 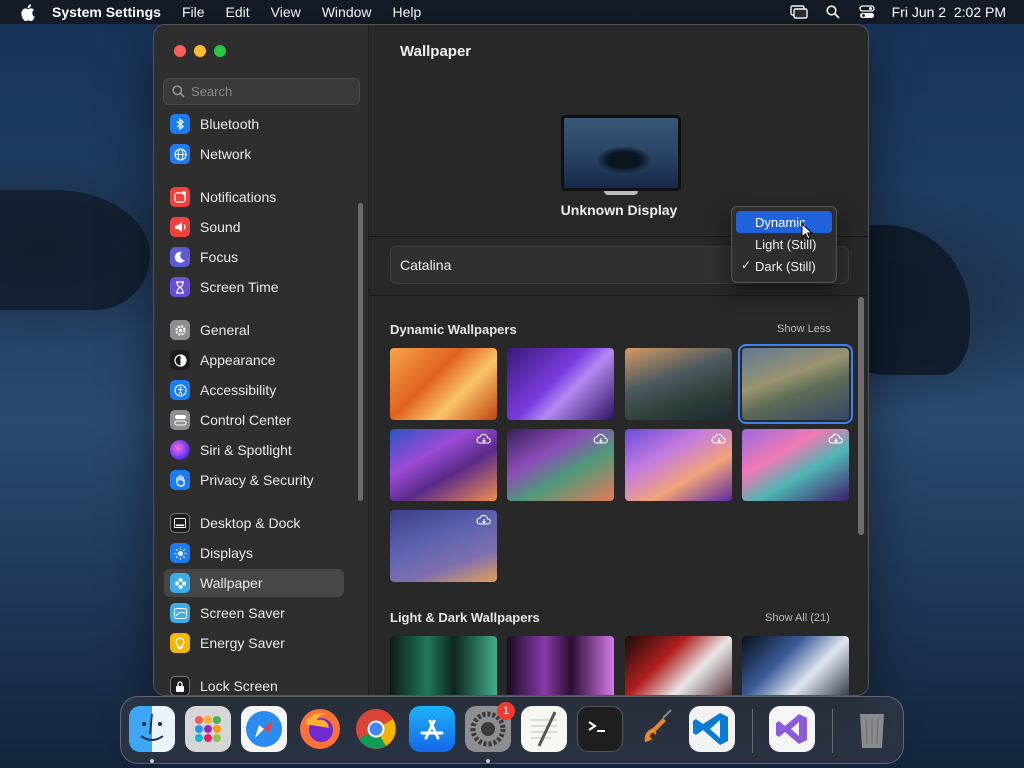 I want to click on sidebar-item-label: Wallpaper, so click(x=231, y=583).